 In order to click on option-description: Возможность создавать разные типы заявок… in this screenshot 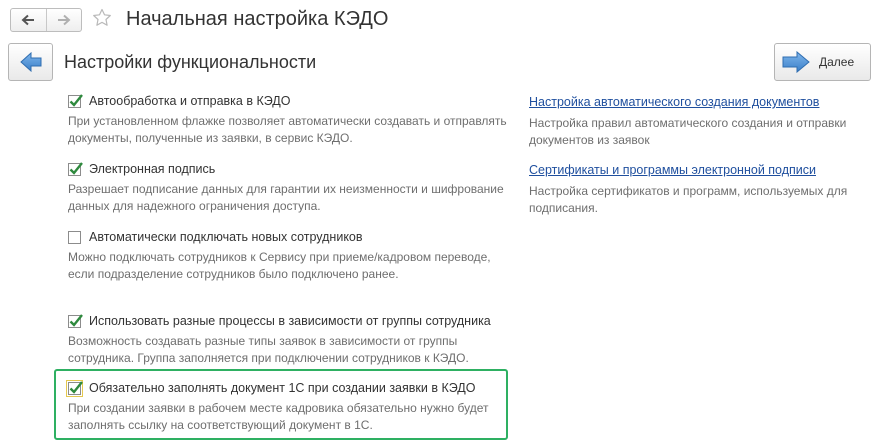, I will do `click(268, 349)`.